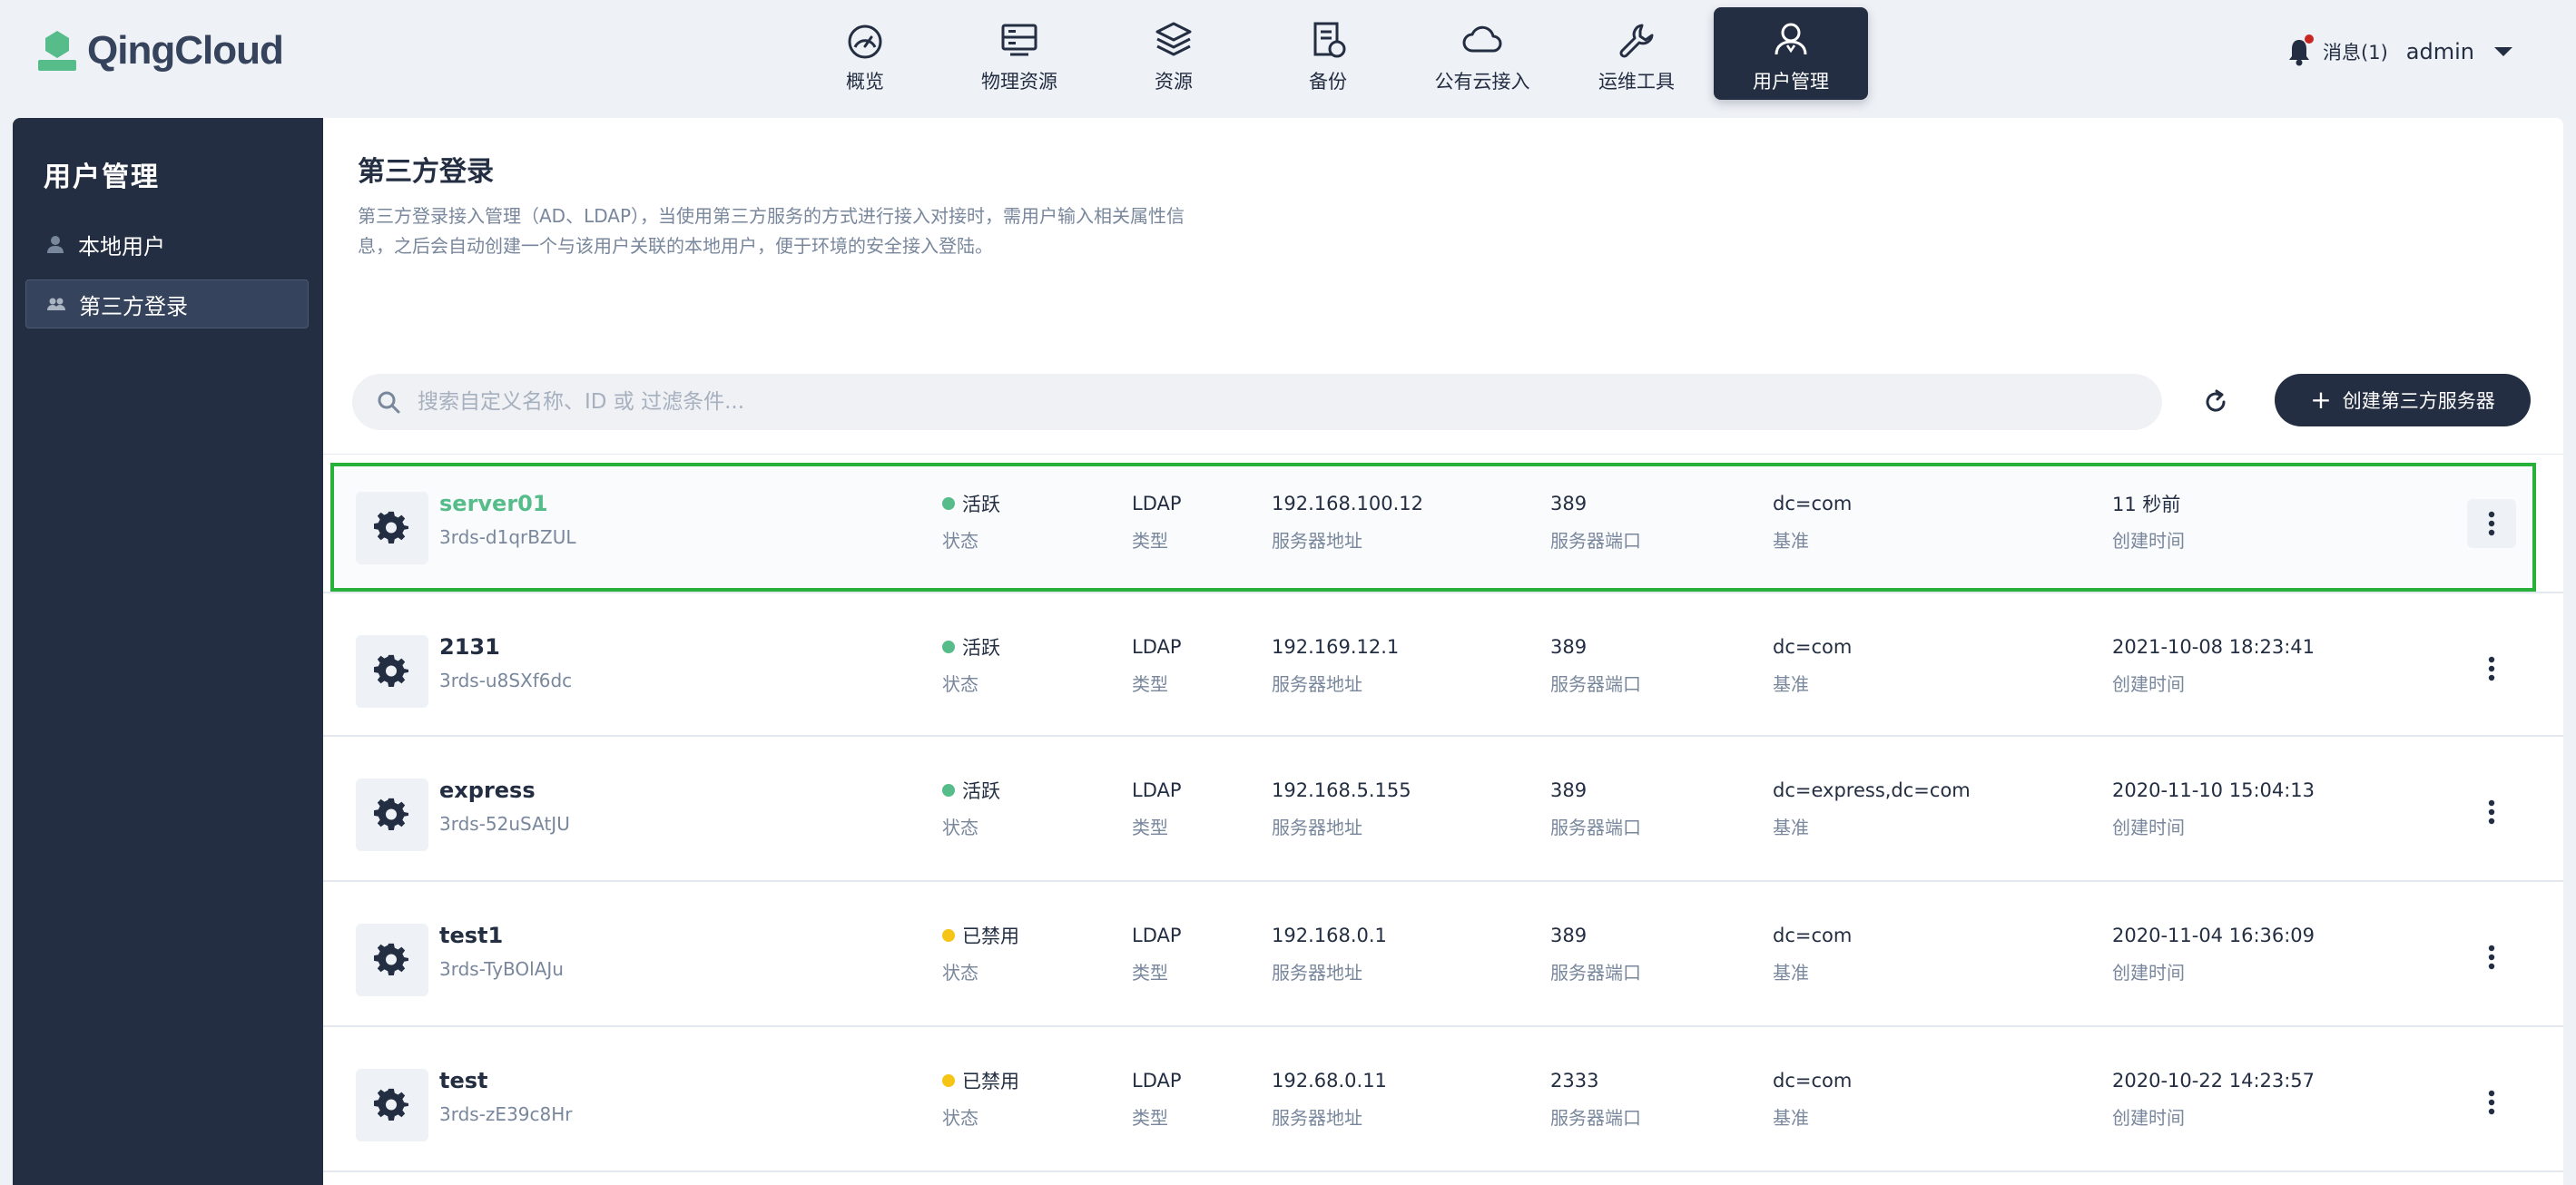  I want to click on address-value: 192.169.12.1, so click(1336, 647).